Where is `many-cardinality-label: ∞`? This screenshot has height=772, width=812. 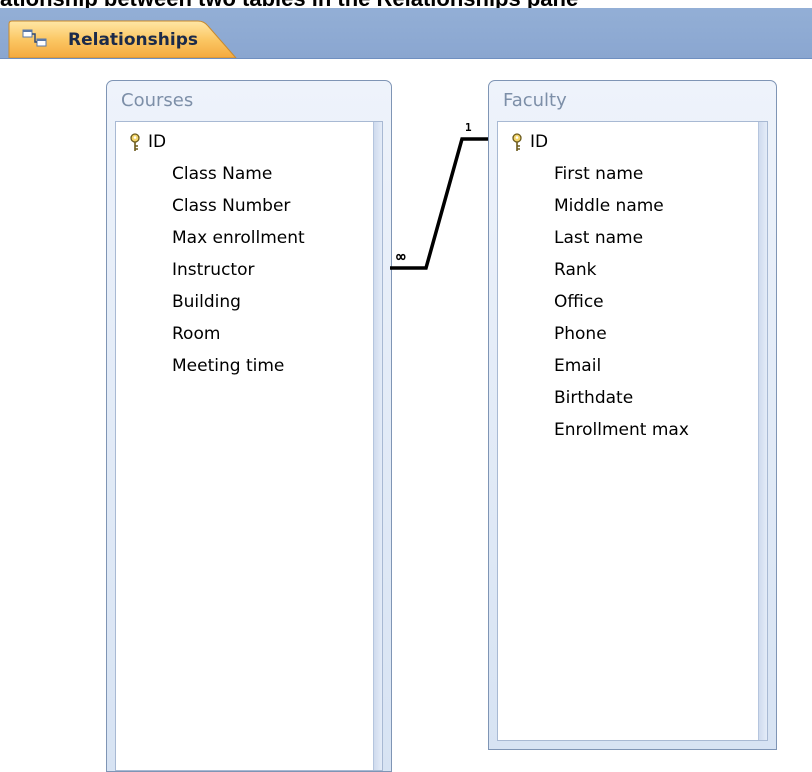 many-cardinality-label: ∞ is located at coordinates (401, 256).